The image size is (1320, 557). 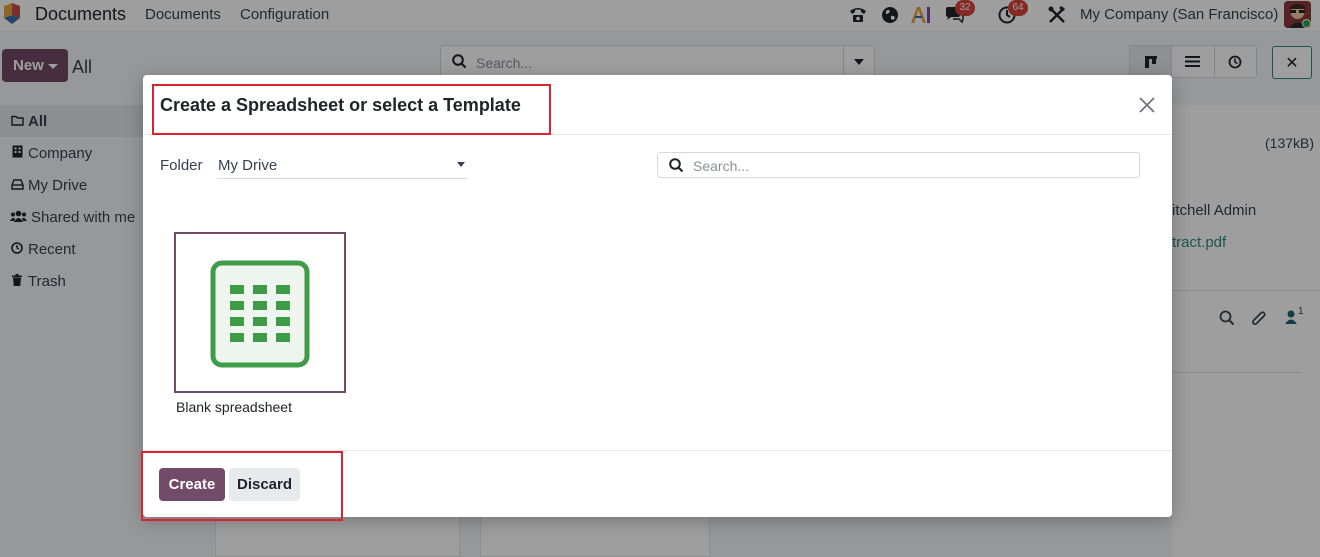 I want to click on search-icon, so click(x=676, y=165).